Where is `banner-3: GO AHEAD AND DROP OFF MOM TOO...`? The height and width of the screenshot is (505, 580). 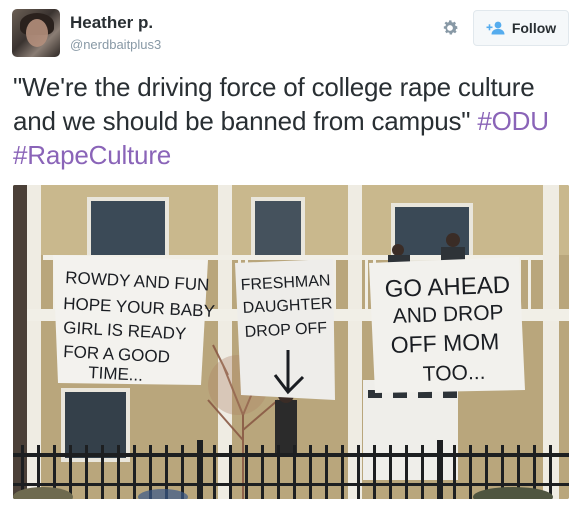 banner-3: GO AHEAD AND DROP OFF MOM TOO... is located at coordinates (447, 325).